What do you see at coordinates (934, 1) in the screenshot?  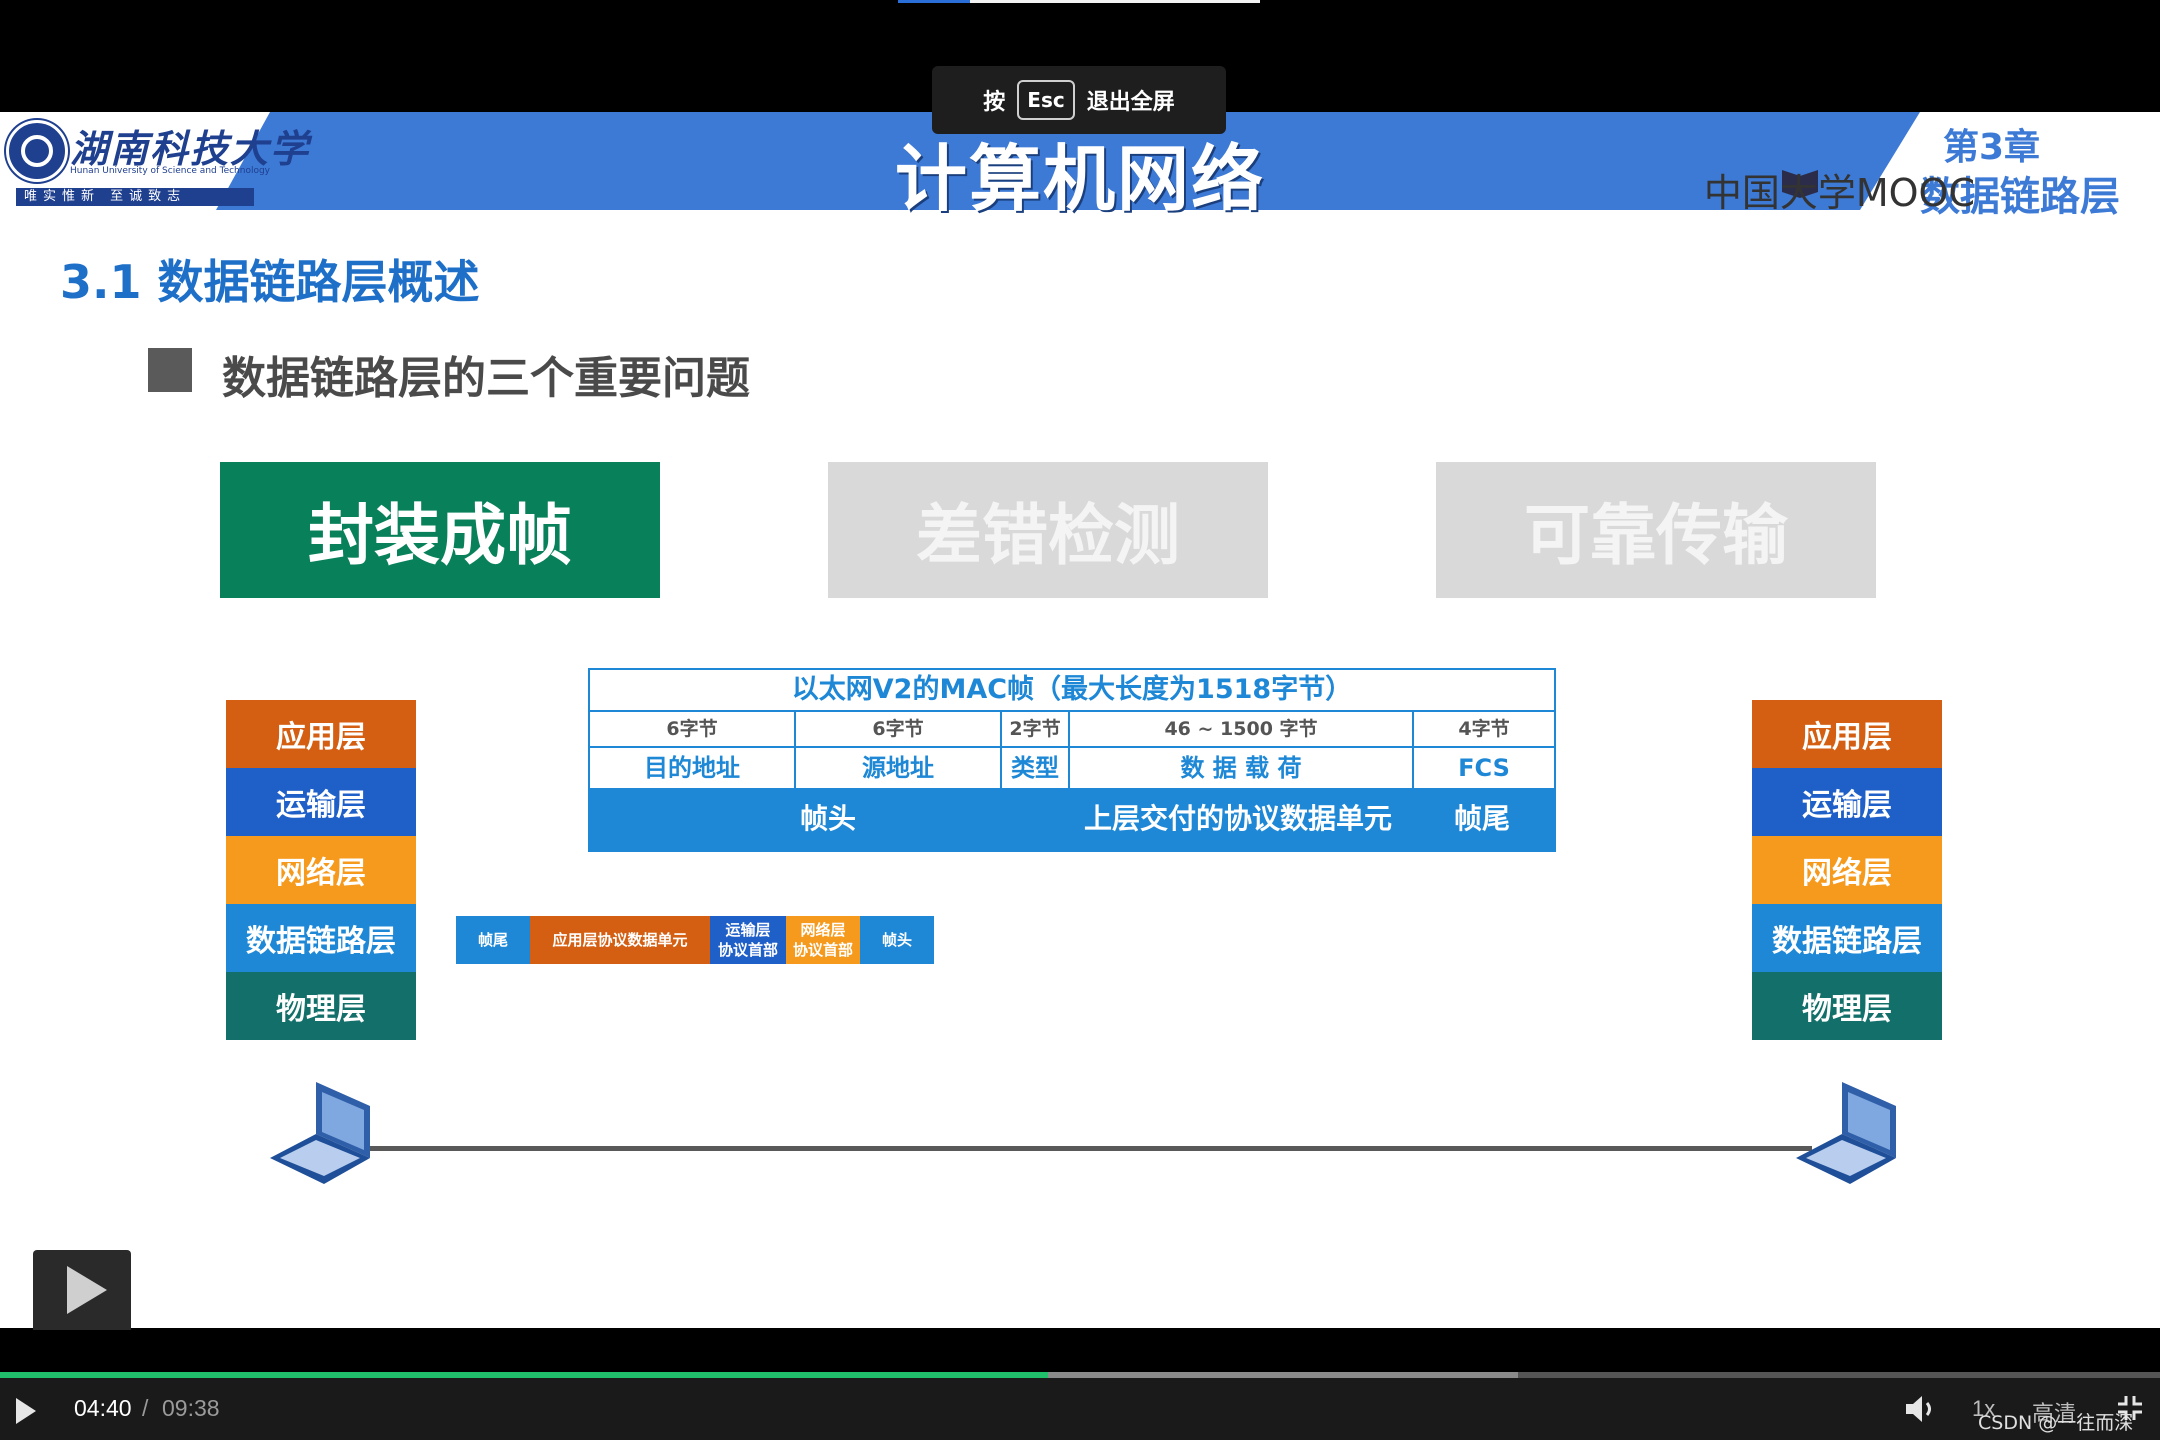 I see `top-indicator` at bounding box center [934, 1].